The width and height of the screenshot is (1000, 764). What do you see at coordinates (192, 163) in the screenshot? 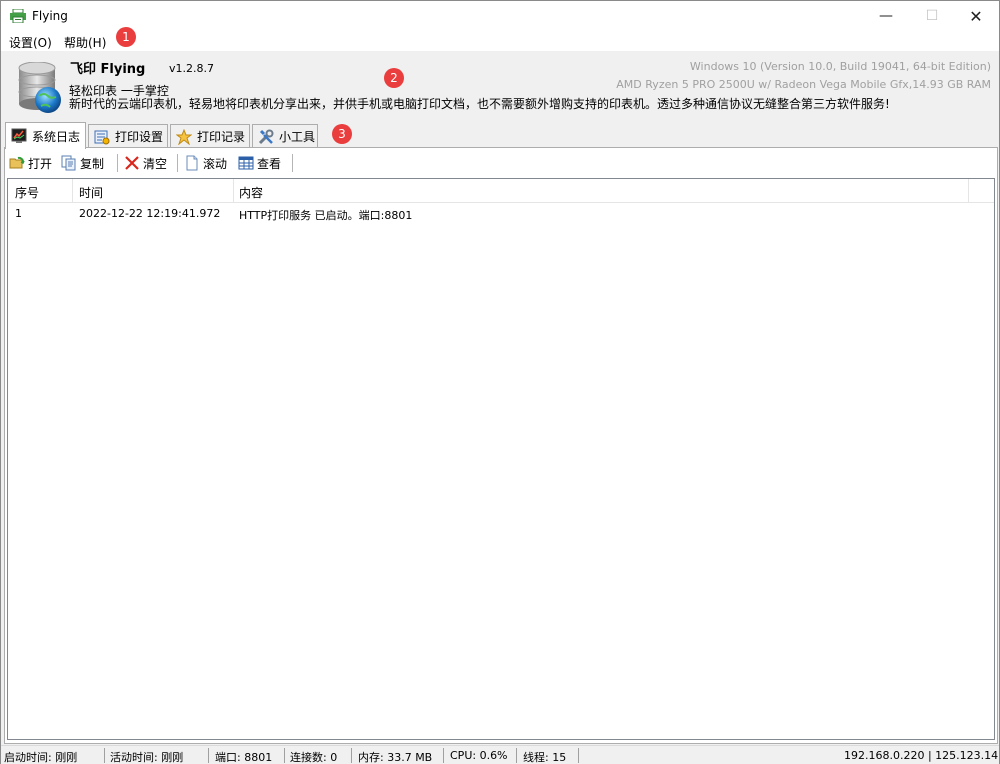
I see `document-icon` at bounding box center [192, 163].